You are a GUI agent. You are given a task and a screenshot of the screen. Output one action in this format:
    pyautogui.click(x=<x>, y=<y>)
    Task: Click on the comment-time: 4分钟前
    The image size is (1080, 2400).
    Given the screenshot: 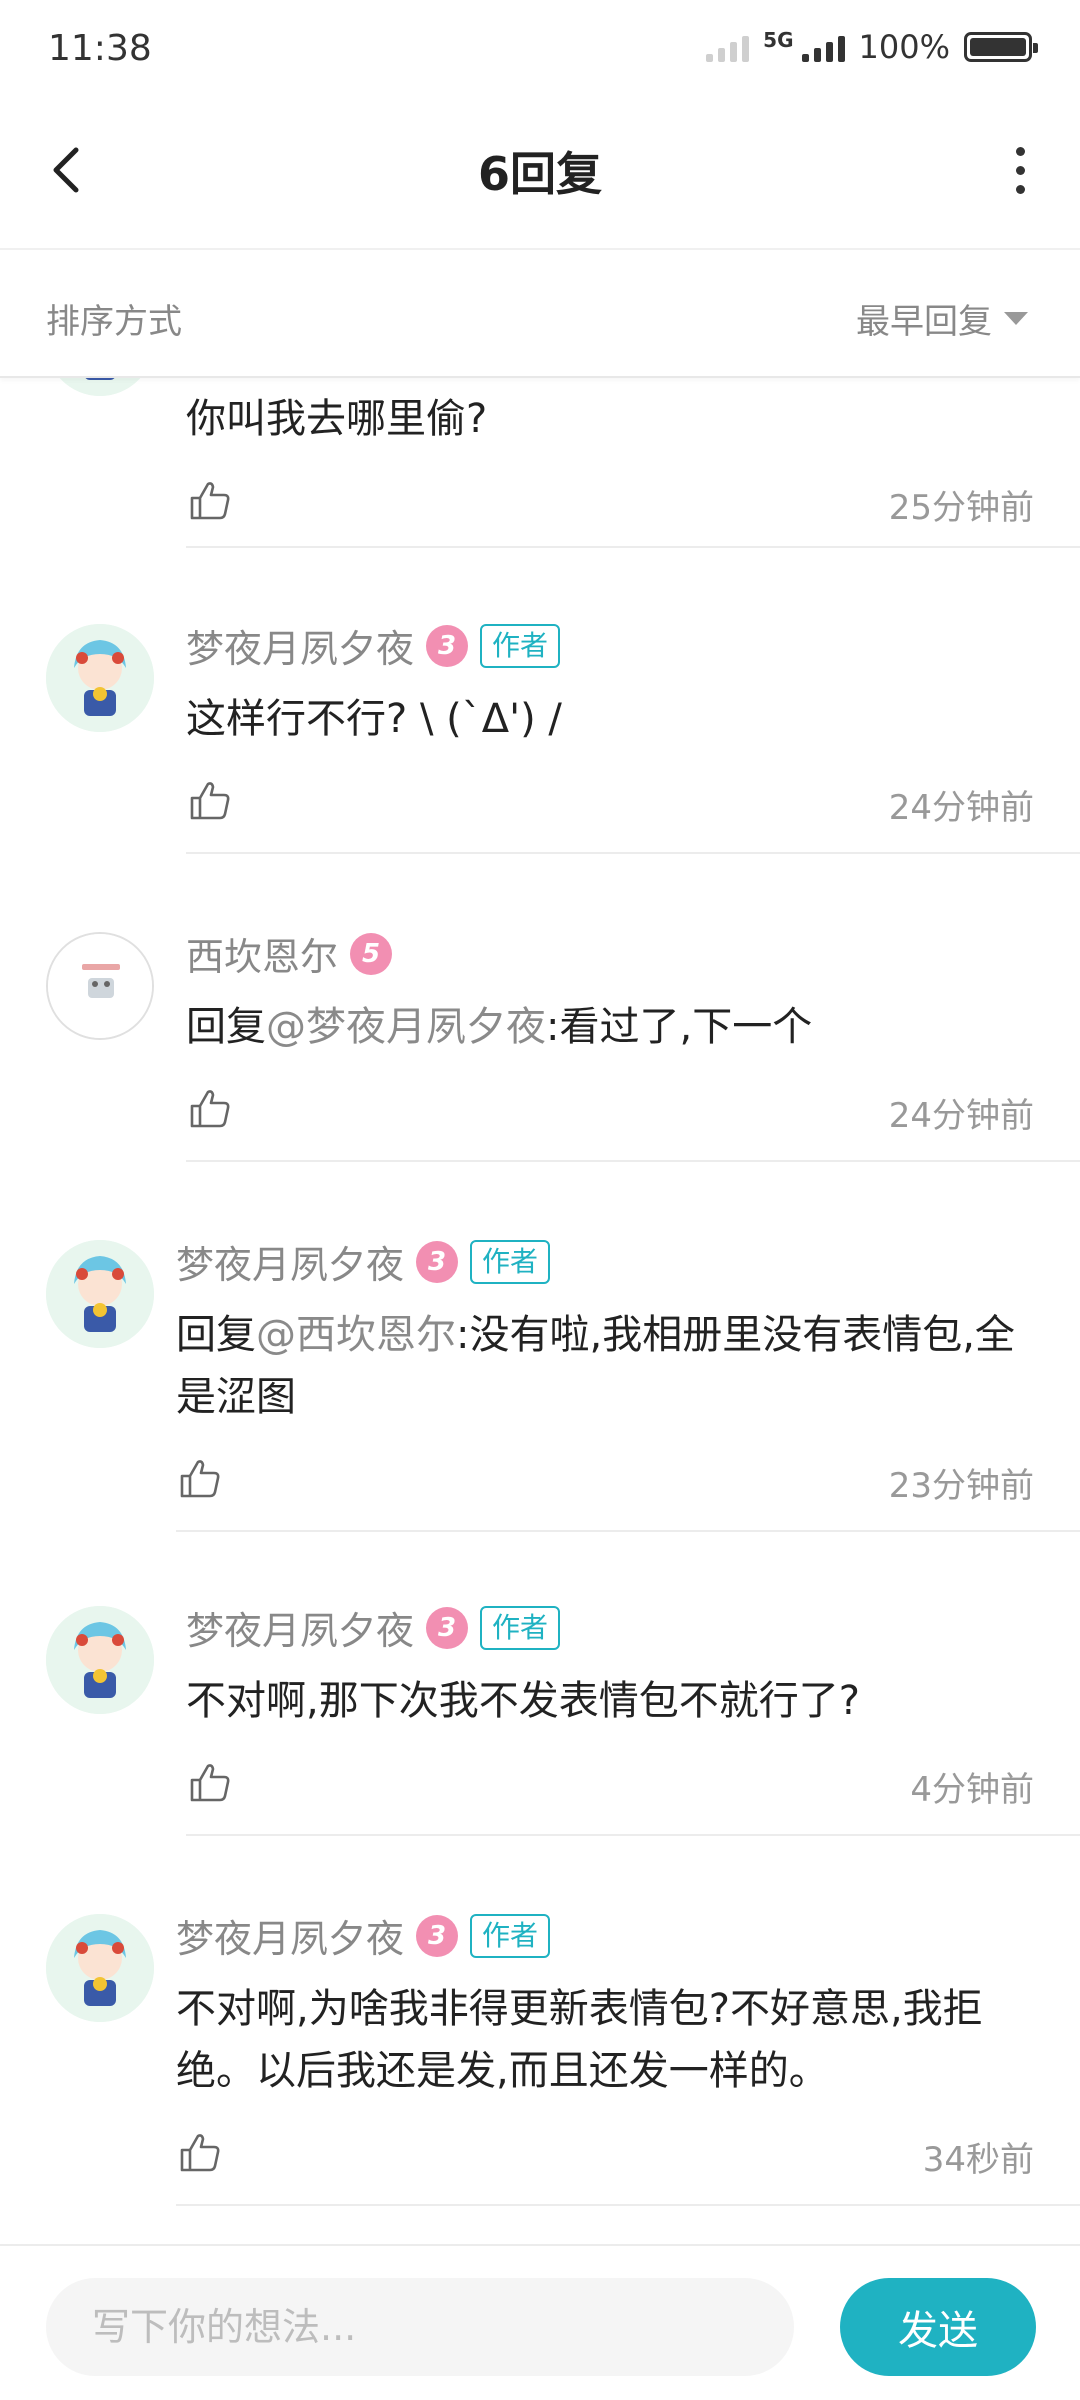 What is the action you would take?
    pyautogui.click(x=972, y=1790)
    